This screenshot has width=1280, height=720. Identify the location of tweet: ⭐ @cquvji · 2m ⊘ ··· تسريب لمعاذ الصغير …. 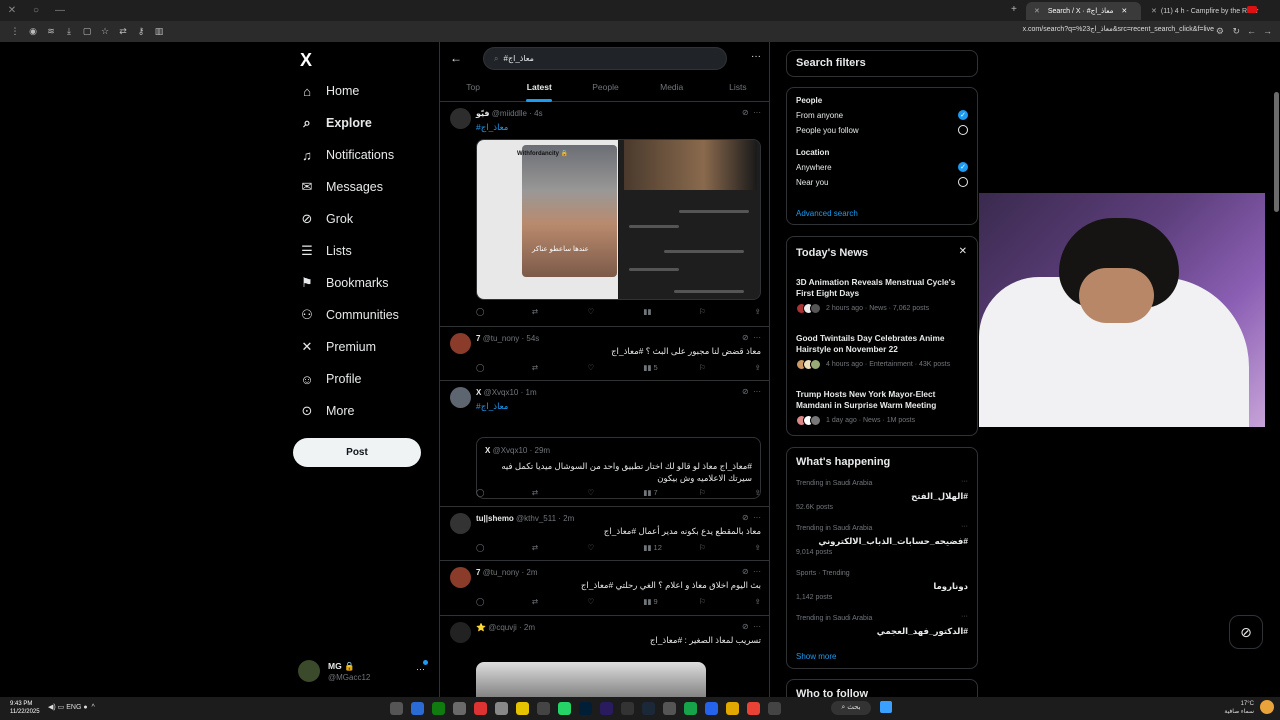
(604, 656).